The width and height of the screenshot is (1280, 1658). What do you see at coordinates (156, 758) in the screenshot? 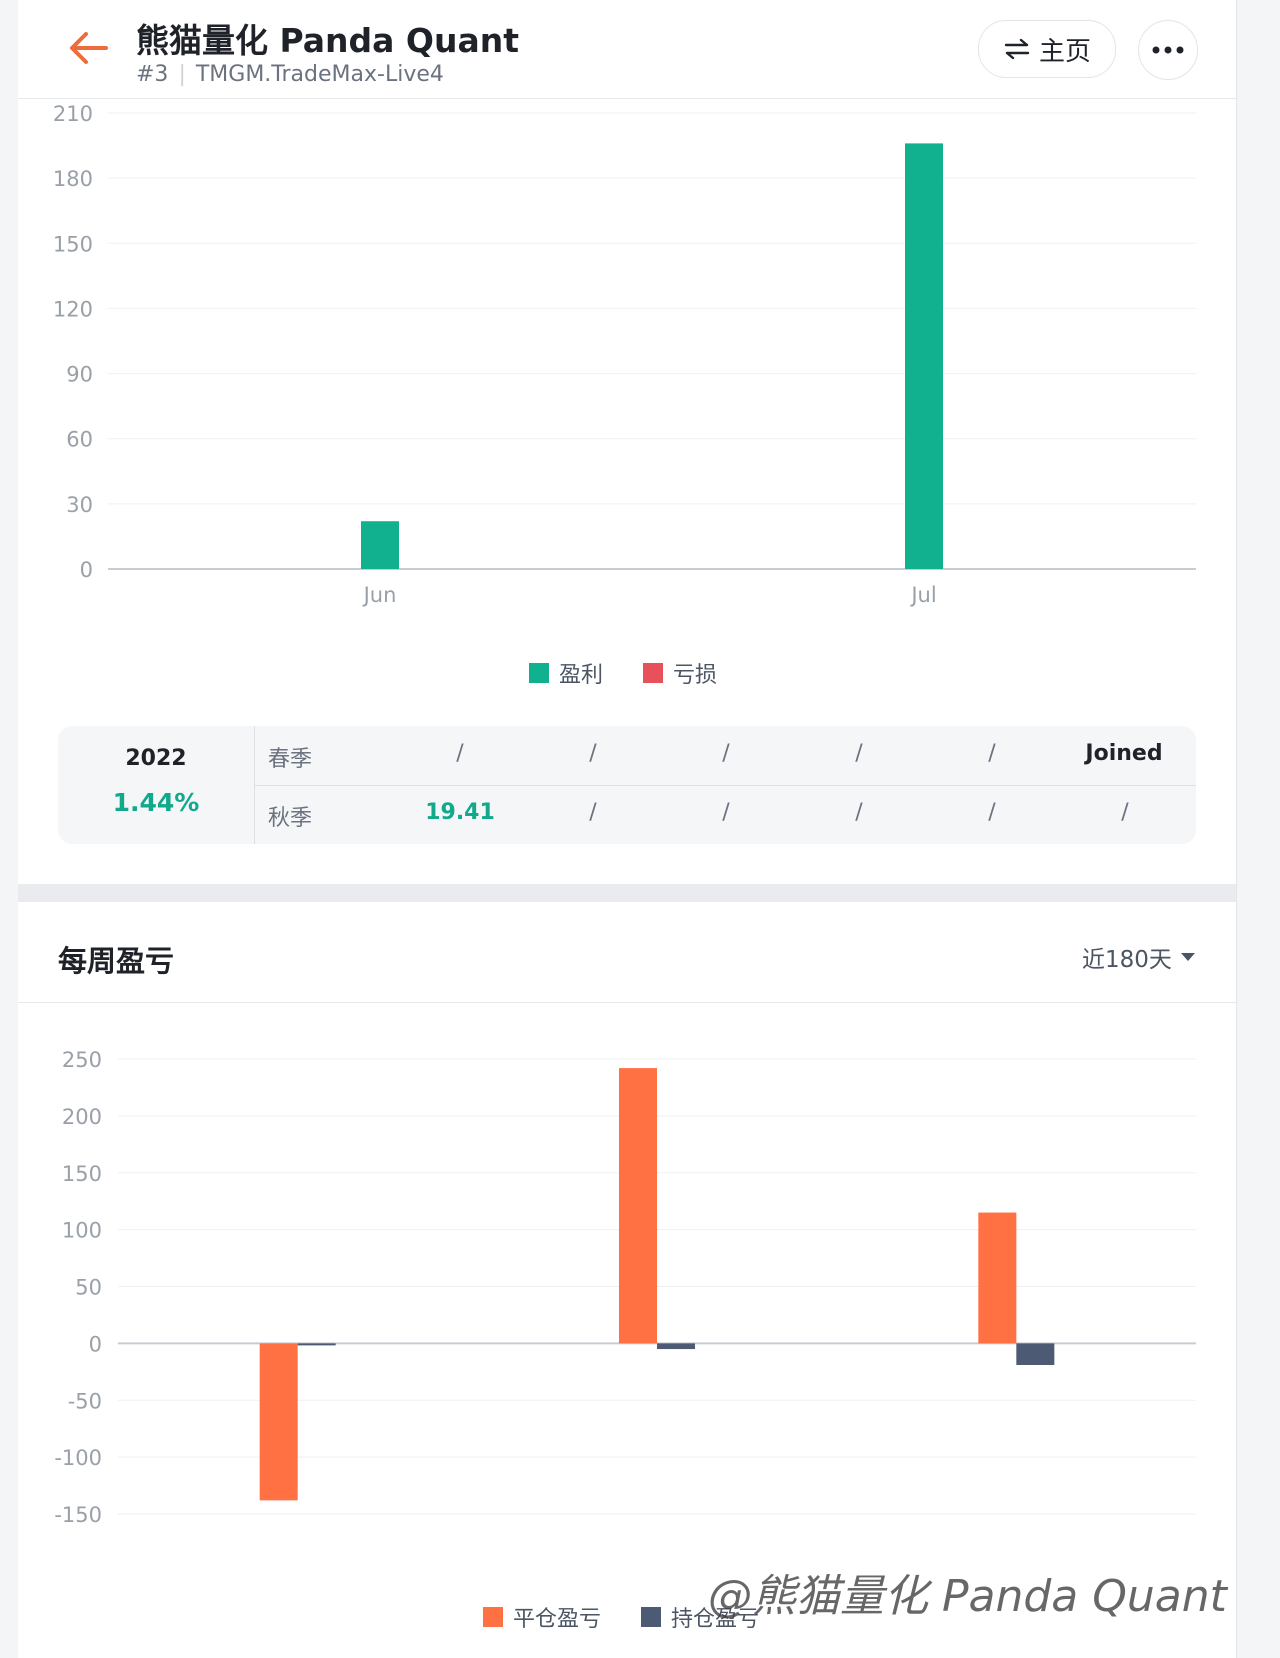
I see `year-label: 2022` at bounding box center [156, 758].